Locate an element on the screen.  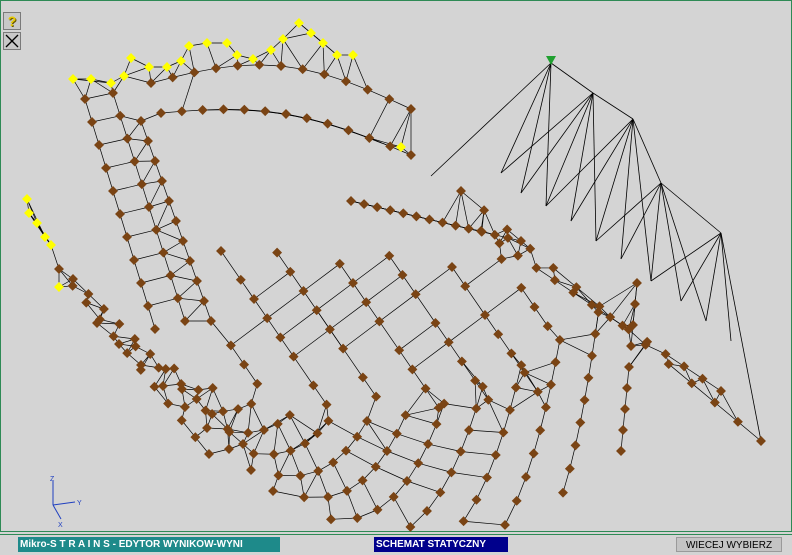
close-button is located at coordinates (12, 41).